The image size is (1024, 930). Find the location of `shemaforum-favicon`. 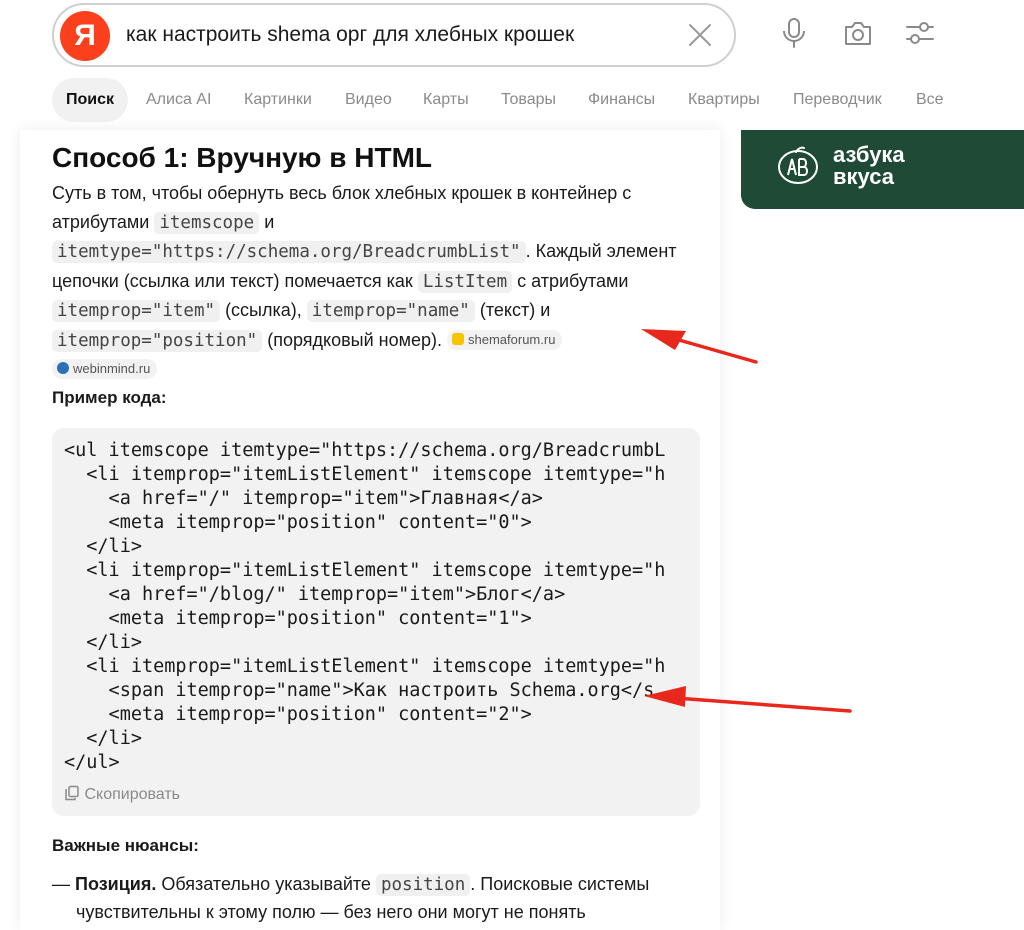

shemaforum-favicon is located at coordinates (458, 338).